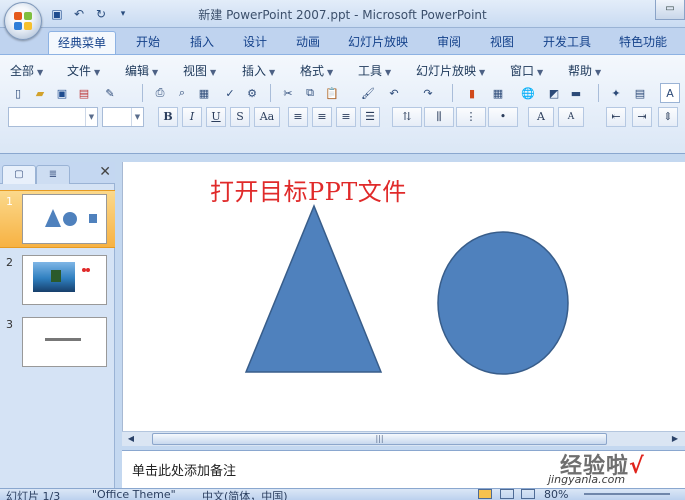  Describe the element at coordinates (670, 93) in the screenshot. I see `text-box-icon: A` at that location.